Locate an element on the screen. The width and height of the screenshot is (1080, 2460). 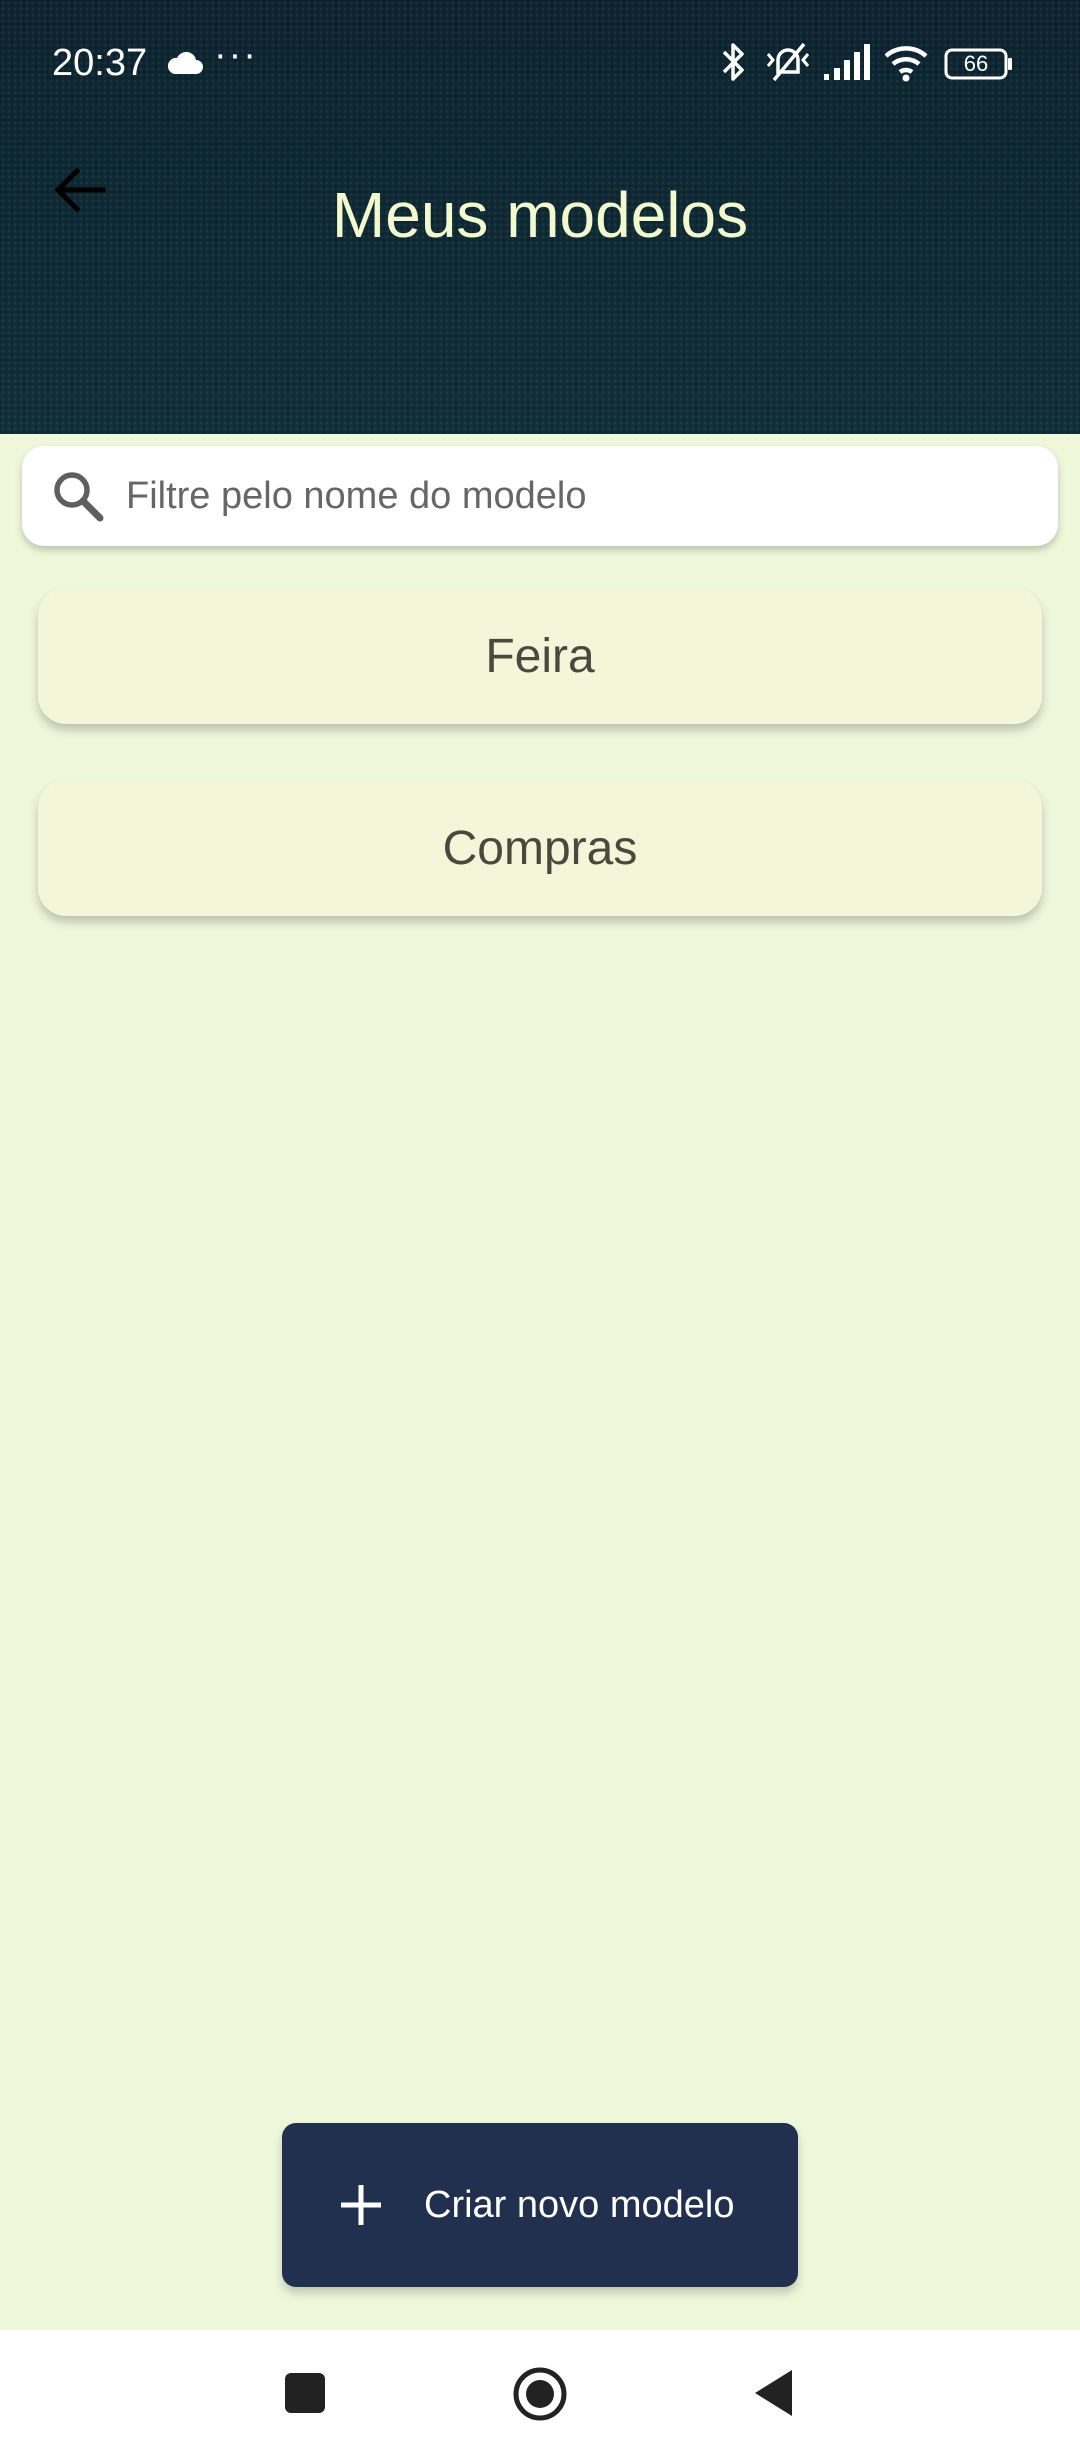
bluetooth-icon is located at coordinates (733, 62).